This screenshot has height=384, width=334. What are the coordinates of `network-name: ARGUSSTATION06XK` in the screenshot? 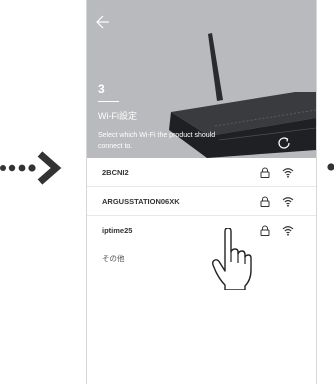 It's located at (141, 201).